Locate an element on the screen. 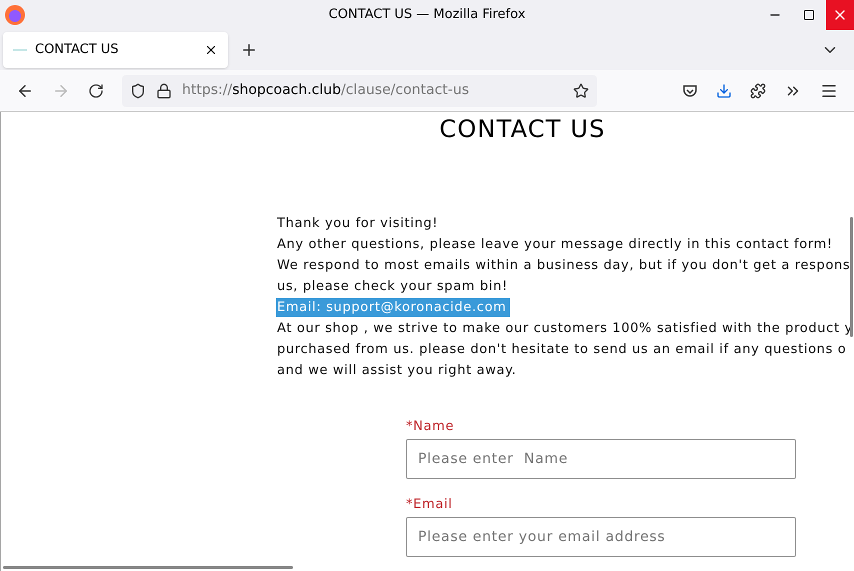  new-tab-icon is located at coordinates (249, 50).